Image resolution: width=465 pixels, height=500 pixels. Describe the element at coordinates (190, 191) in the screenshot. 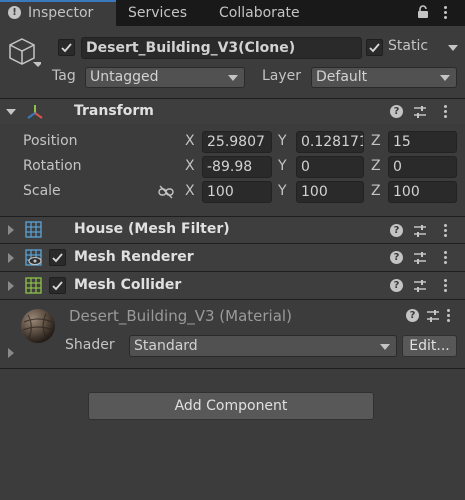

I see `scale-x-label: X` at that location.